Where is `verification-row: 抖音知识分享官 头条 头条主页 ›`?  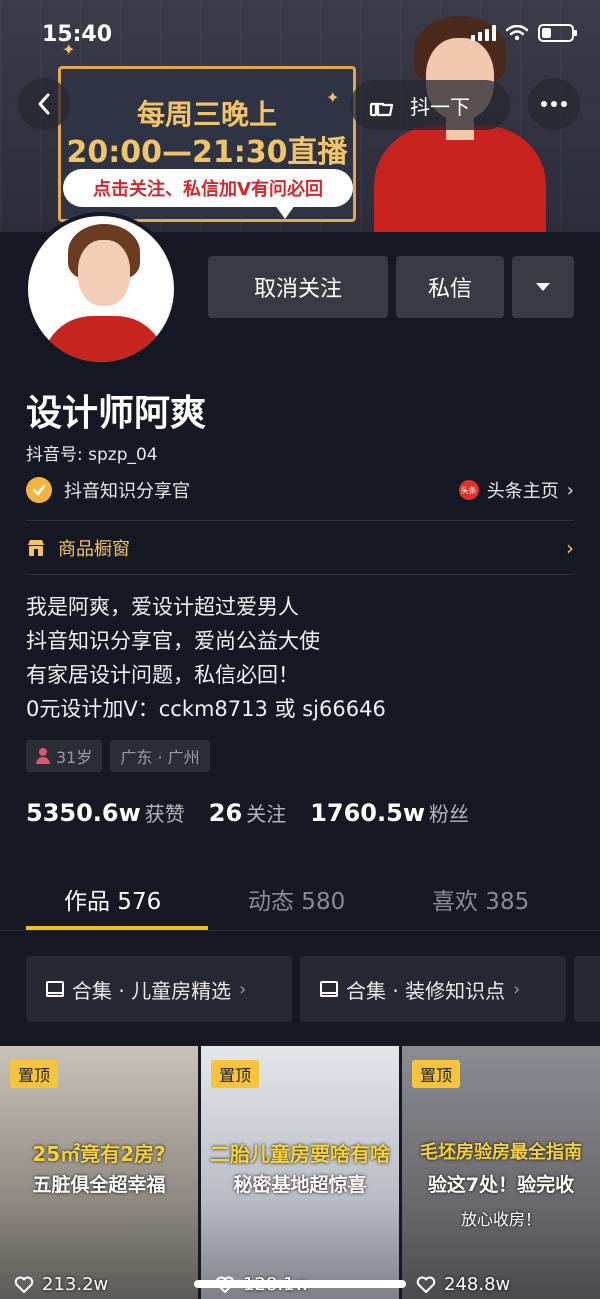 verification-row: 抖音知识分享官 头条 头条主页 › is located at coordinates (300, 490).